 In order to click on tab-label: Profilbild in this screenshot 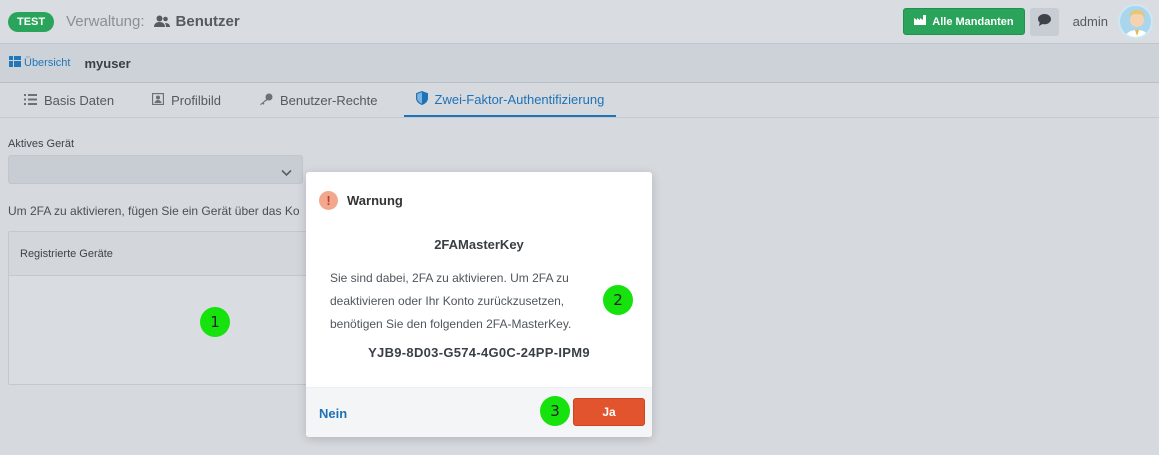, I will do `click(196, 100)`.